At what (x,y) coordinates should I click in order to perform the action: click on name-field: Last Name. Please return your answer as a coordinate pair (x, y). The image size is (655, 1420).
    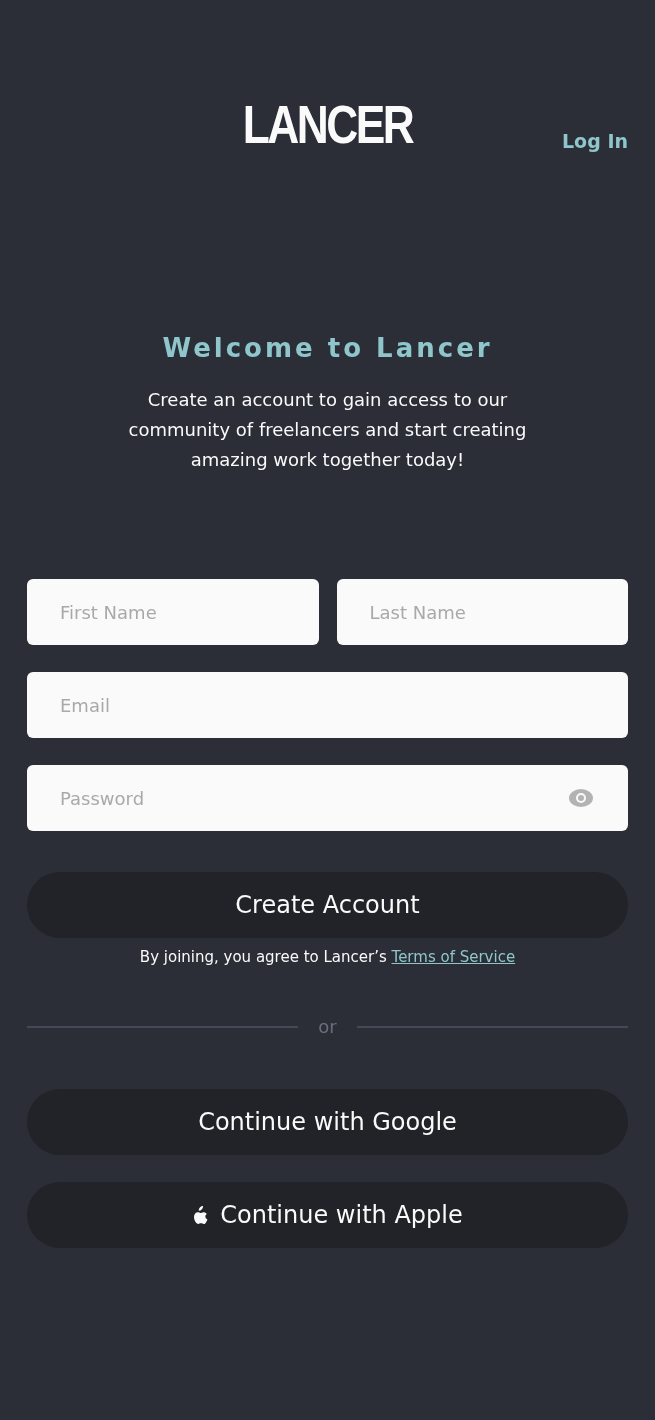
    Looking at the image, I should click on (482, 612).